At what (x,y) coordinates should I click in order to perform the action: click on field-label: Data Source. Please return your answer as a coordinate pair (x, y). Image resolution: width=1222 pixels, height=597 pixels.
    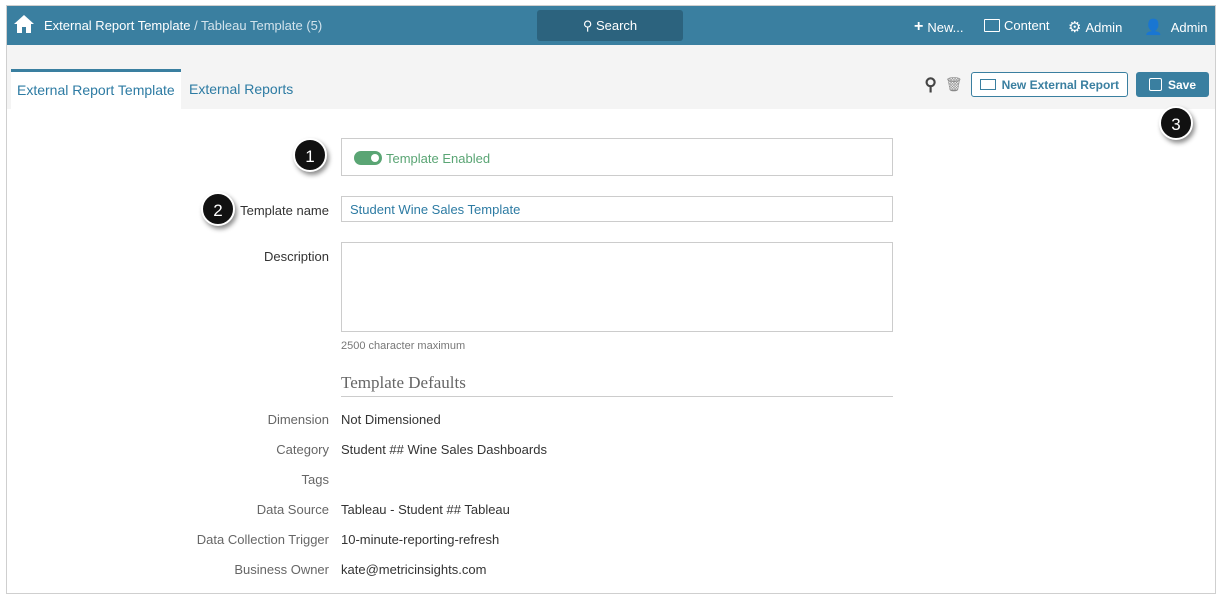
    Looking at the image, I should click on (292, 509).